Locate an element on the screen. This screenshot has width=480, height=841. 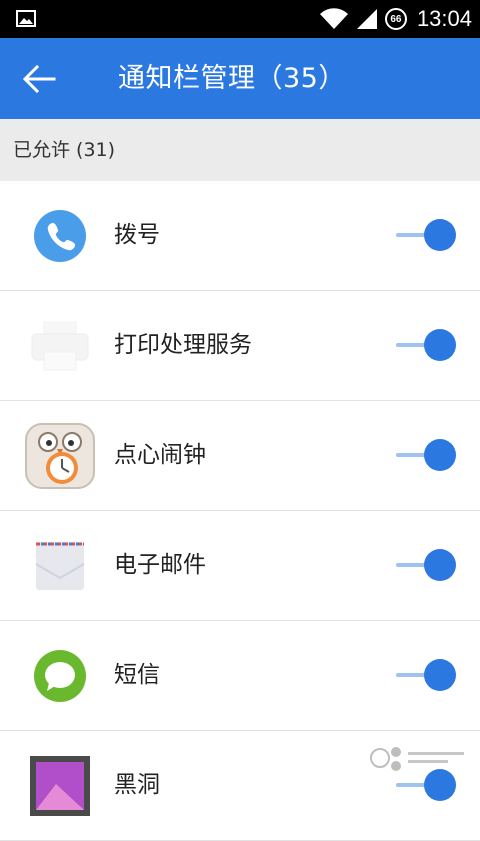
app-bar: 通知栏管理（35） is located at coordinates (240, 78).